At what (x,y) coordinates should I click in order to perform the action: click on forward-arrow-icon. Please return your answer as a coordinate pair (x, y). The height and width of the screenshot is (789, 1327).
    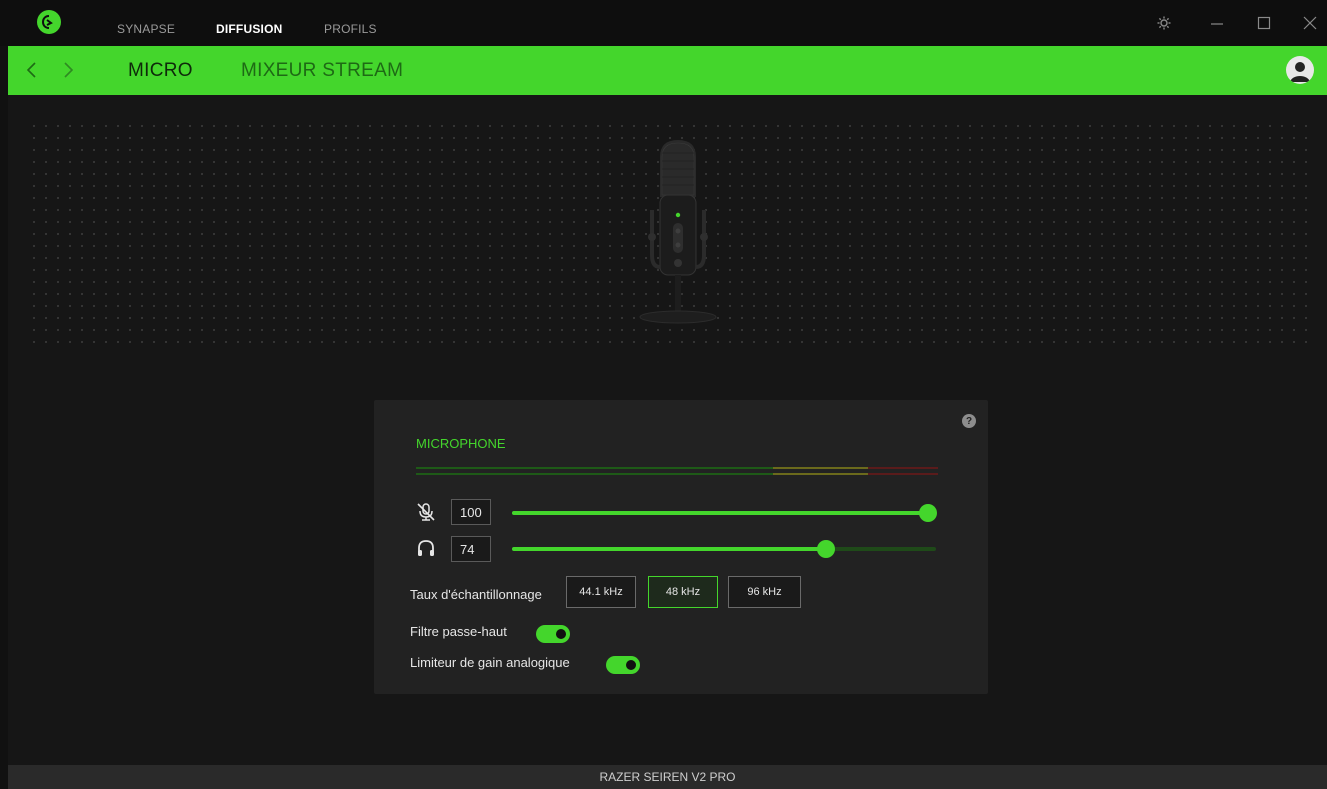
    Looking at the image, I should click on (68, 70).